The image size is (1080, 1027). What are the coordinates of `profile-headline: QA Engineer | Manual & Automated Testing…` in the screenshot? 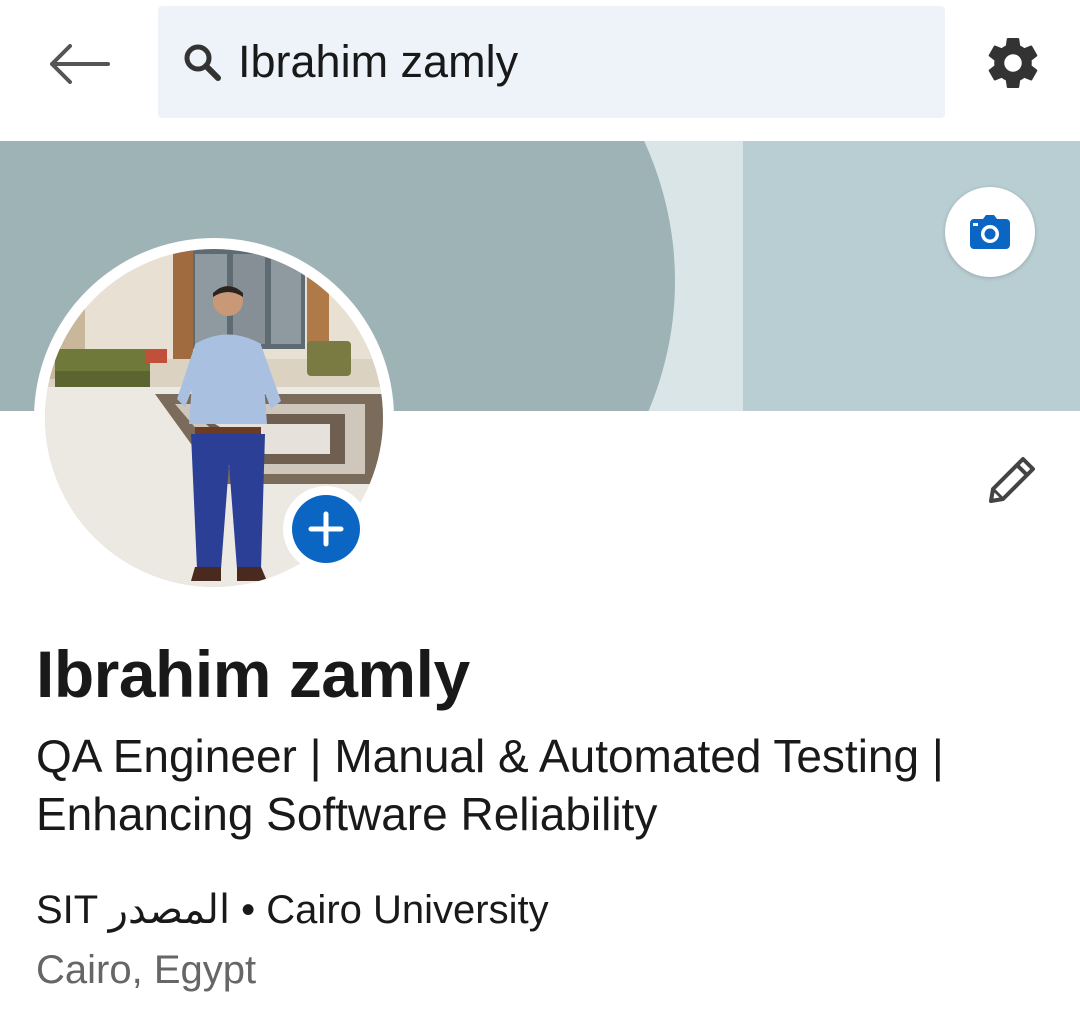 It's located at (490, 785).